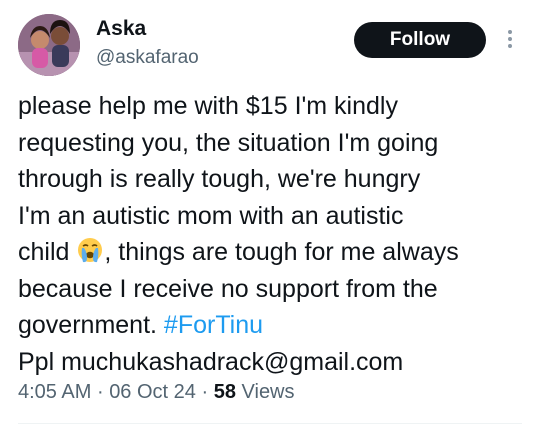 This screenshot has height=425, width=540. Describe the element at coordinates (270, 423) in the screenshot. I see `divider` at that location.